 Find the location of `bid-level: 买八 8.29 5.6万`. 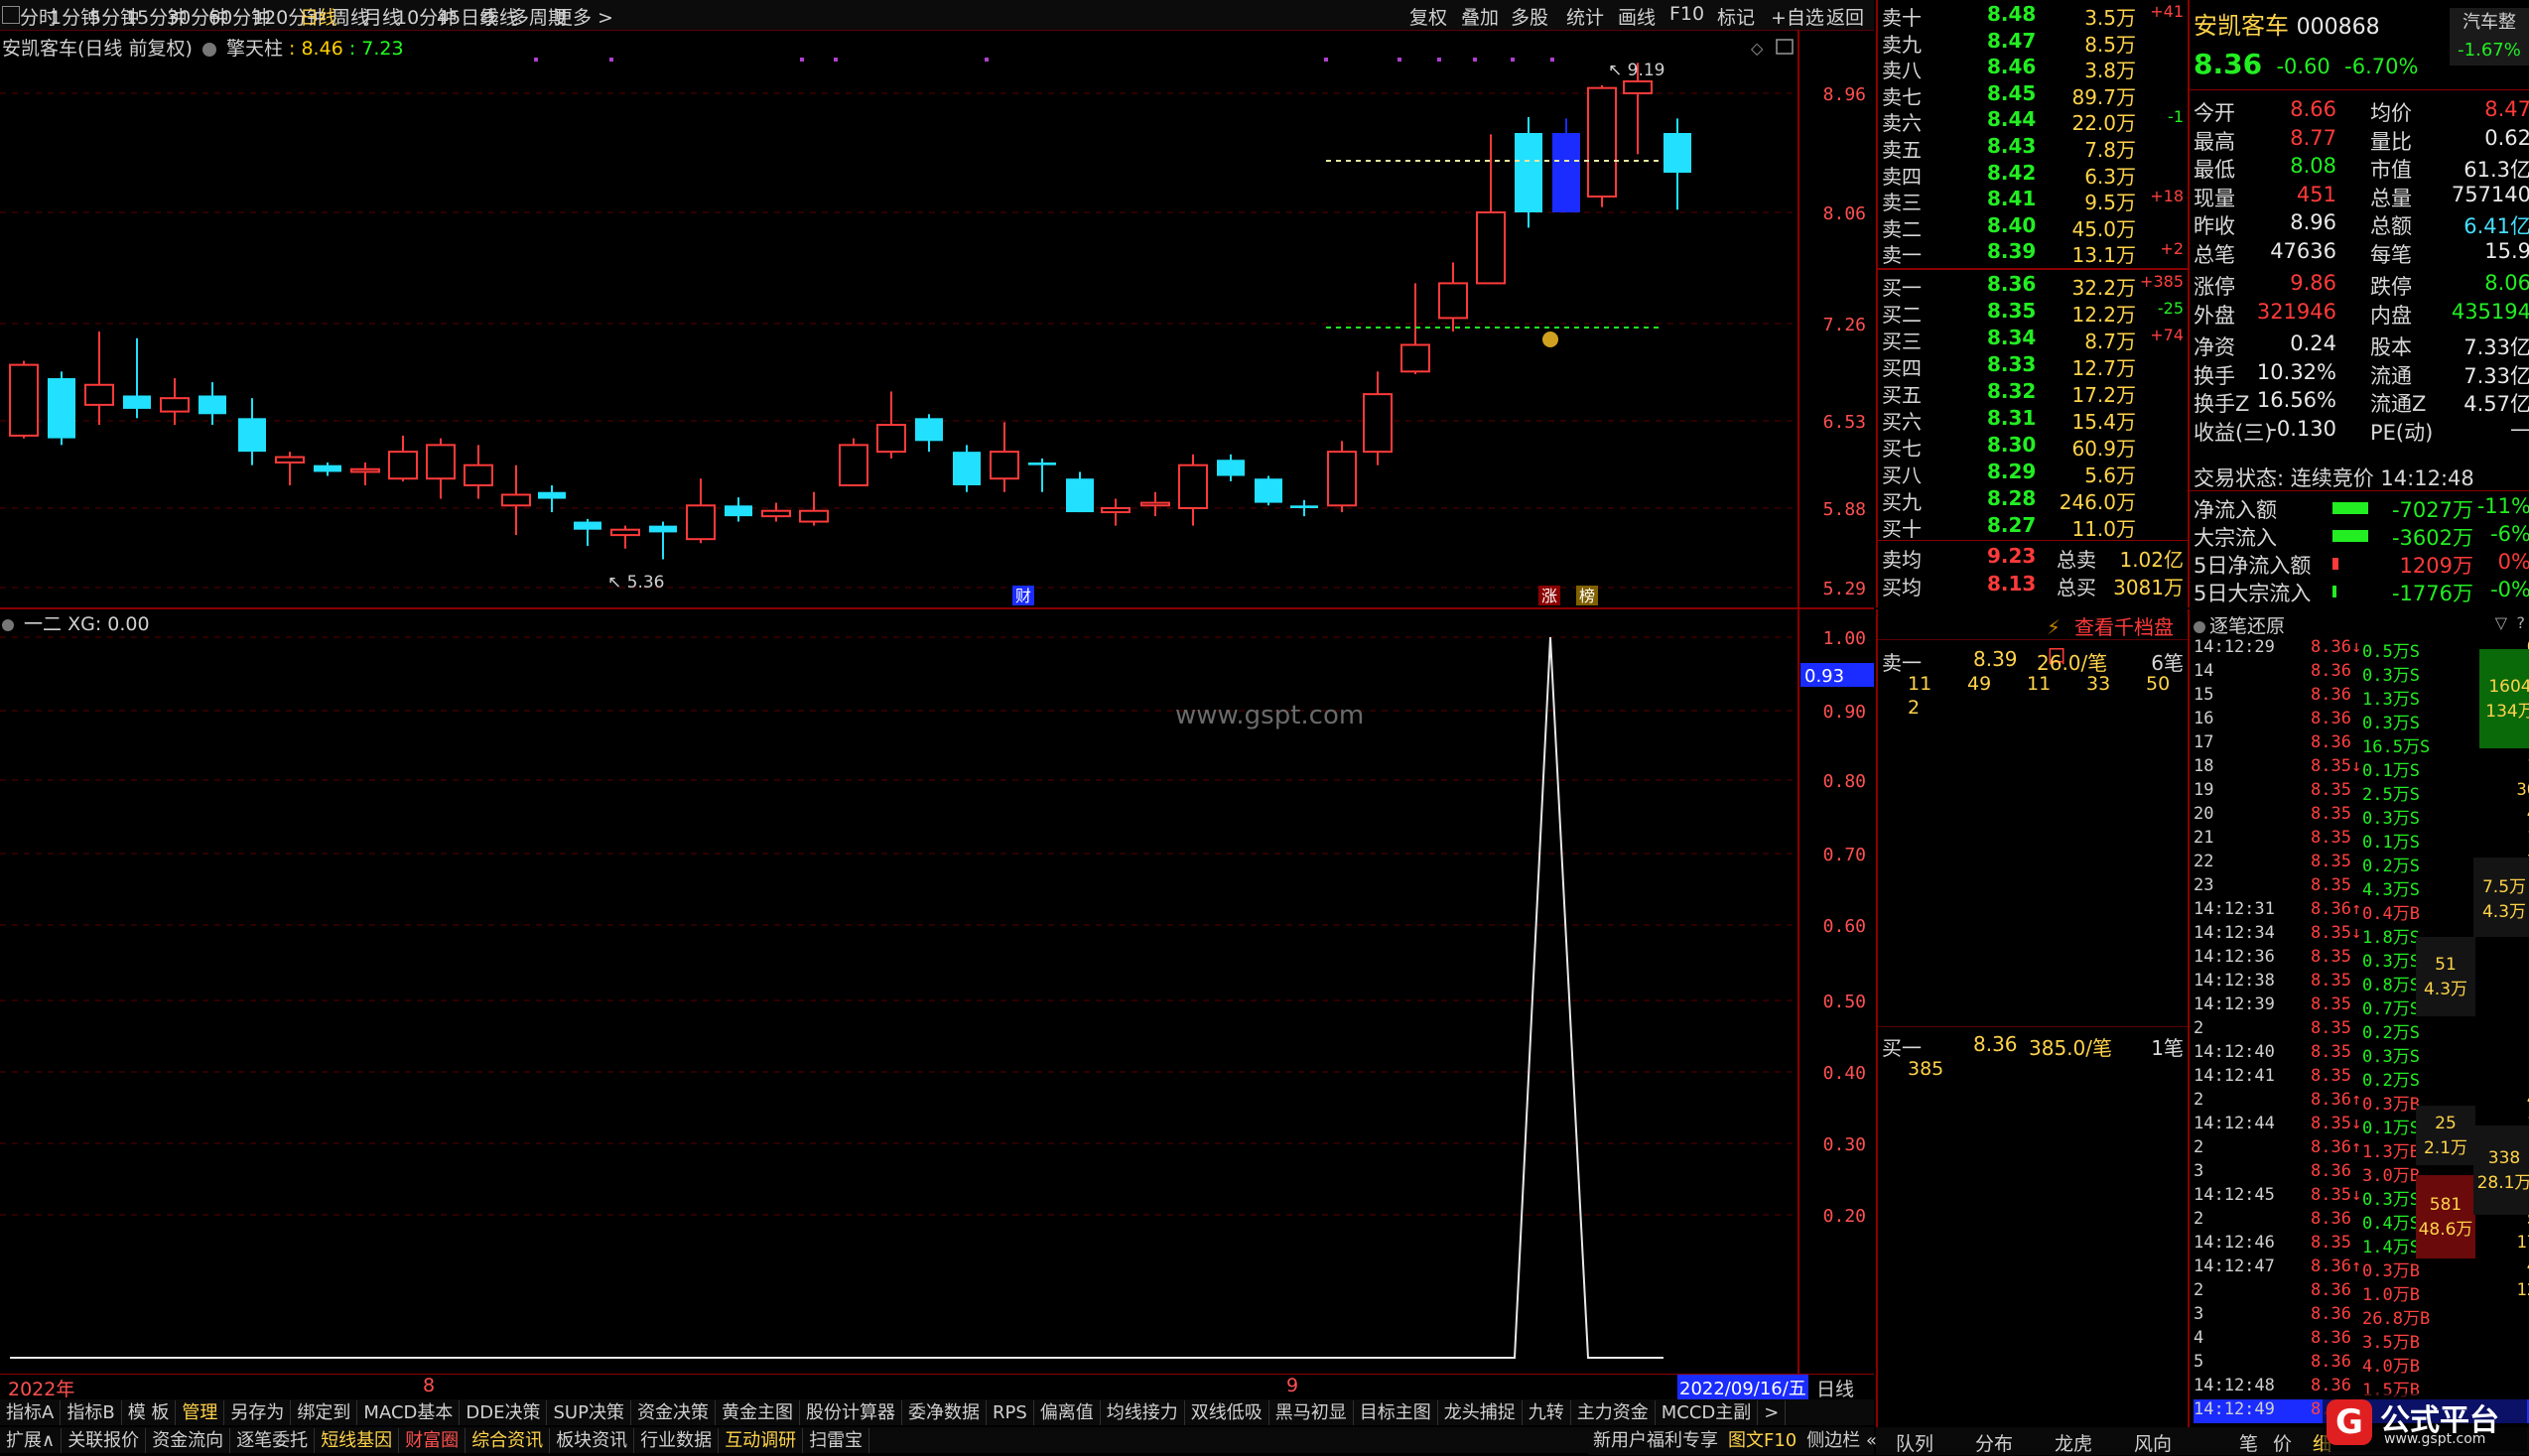

bid-level: 买八 8.29 5.6万 is located at coordinates (2034, 473).